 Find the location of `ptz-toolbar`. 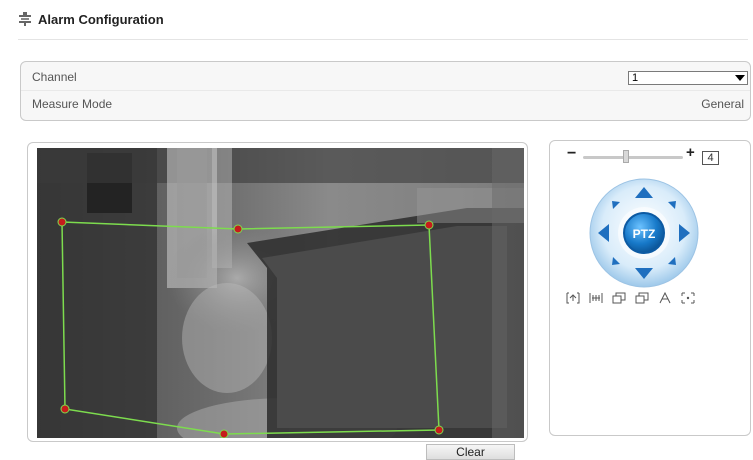

ptz-toolbar is located at coordinates (630, 298).